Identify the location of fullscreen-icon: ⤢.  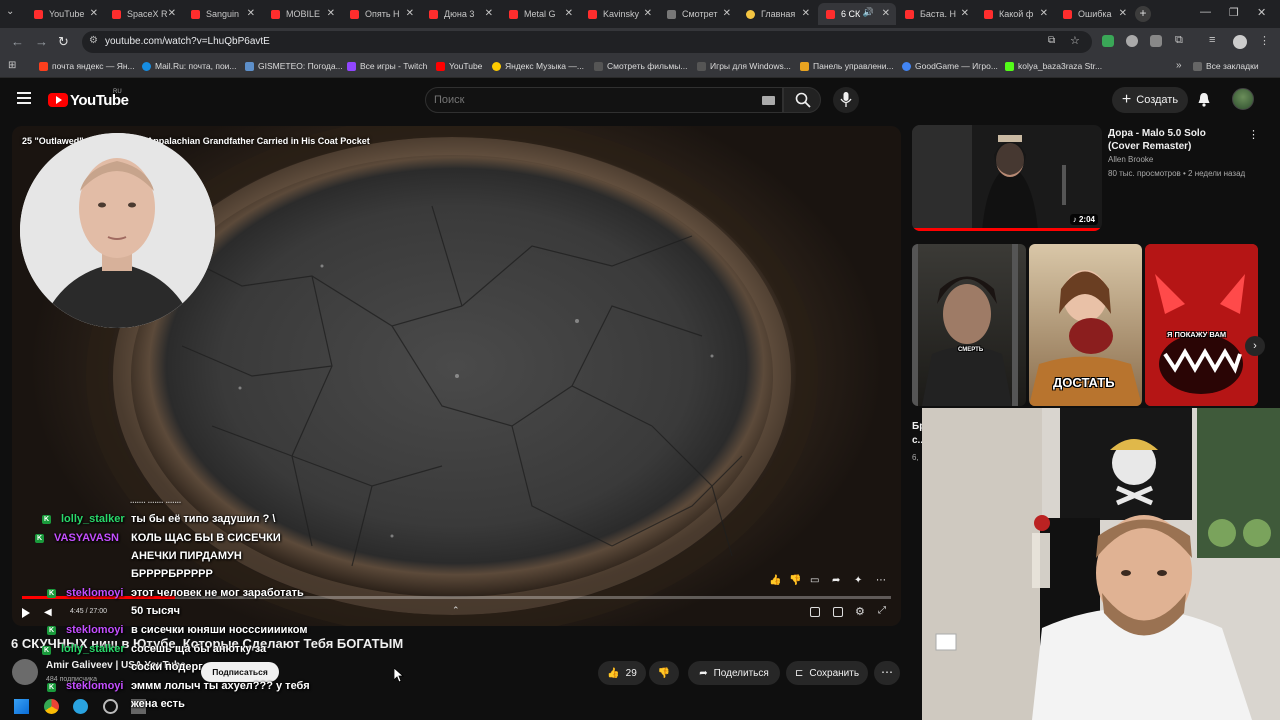
(882, 610).